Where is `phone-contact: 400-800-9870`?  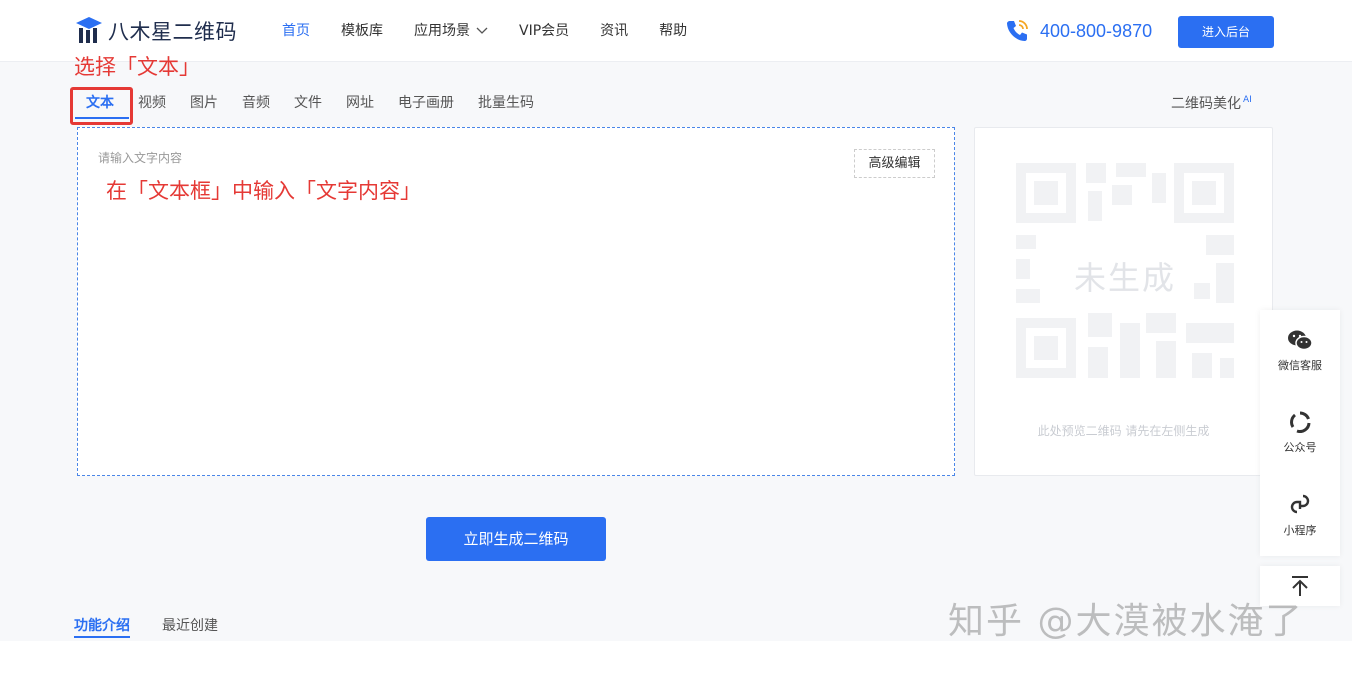
phone-contact: 400-800-9870 is located at coordinates (1078, 31).